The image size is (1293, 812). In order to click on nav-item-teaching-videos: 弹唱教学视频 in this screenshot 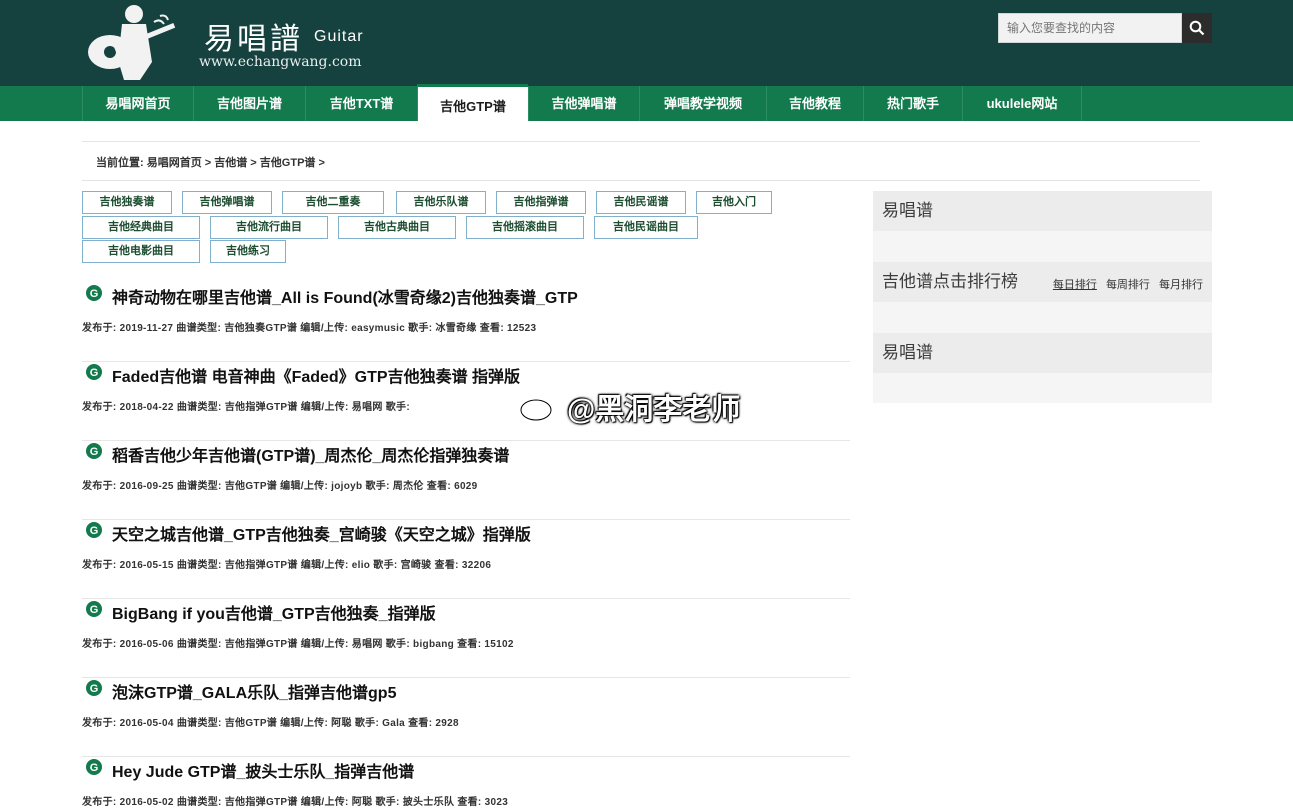, I will do `click(702, 103)`.